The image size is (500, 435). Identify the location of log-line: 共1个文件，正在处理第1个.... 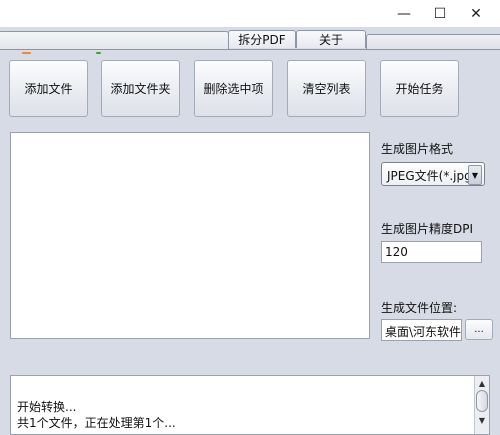
(96, 423).